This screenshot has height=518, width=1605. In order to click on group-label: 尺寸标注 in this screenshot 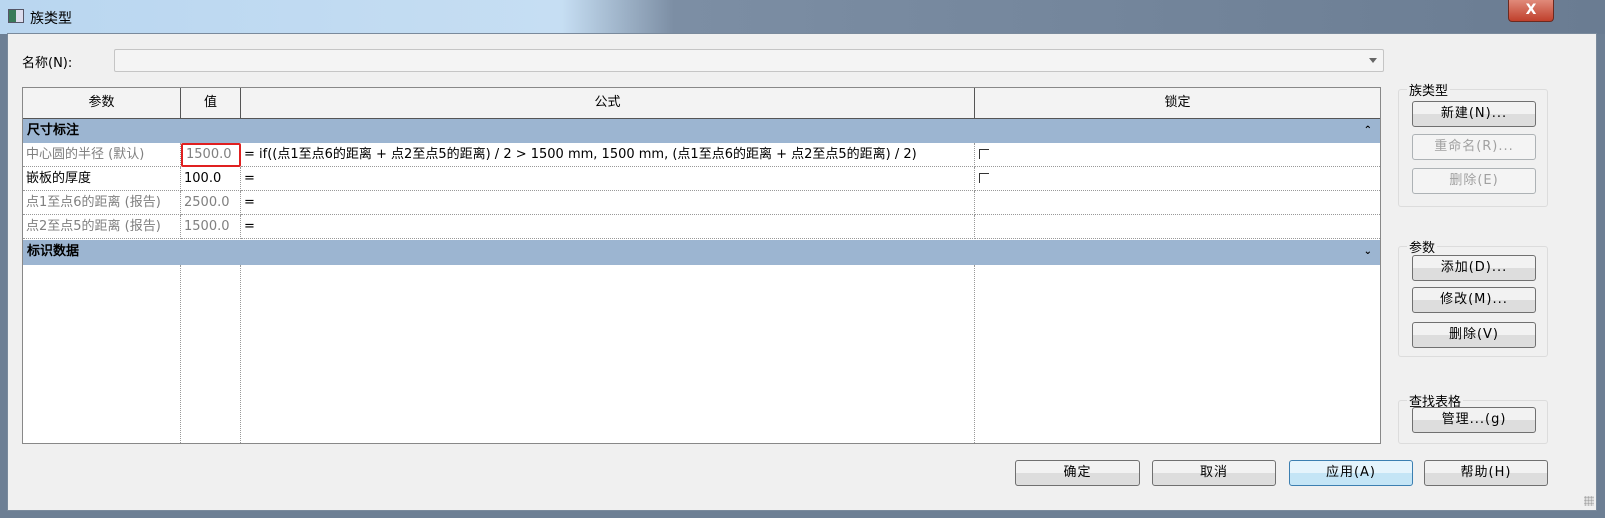, I will do `click(53, 130)`.